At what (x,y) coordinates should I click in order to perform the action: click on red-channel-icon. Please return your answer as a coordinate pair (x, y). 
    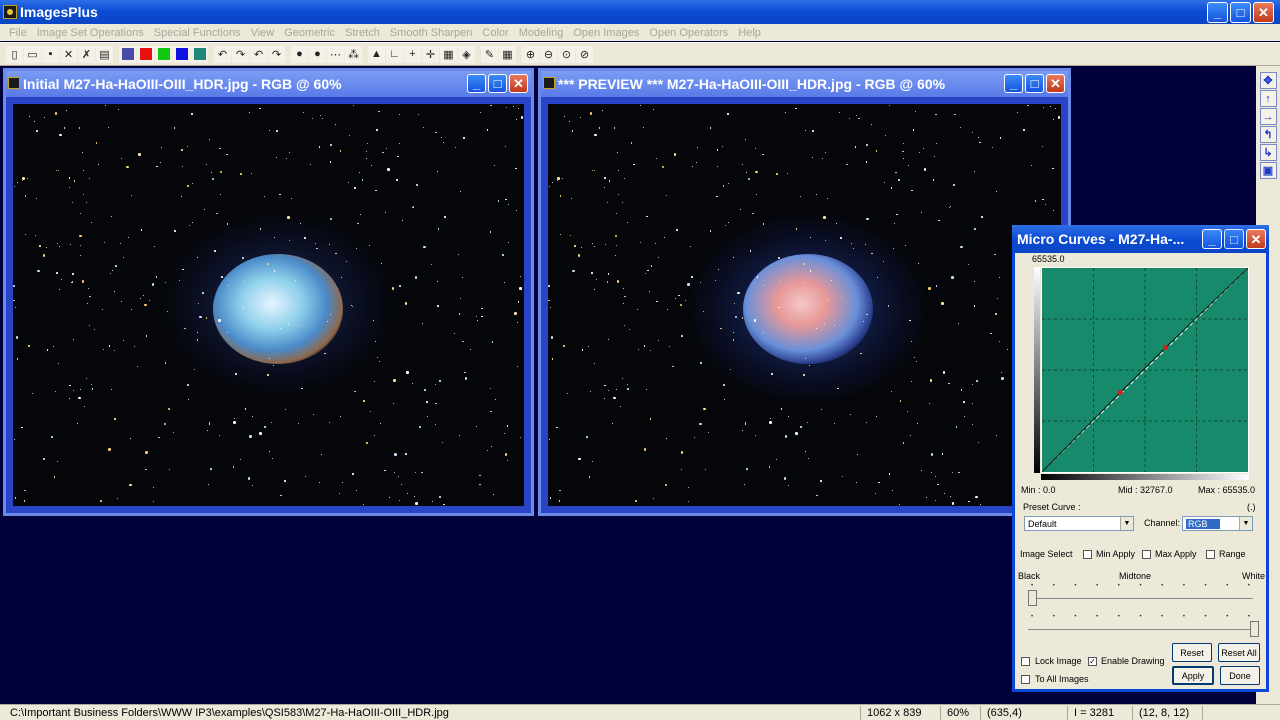
    Looking at the image, I should click on (145, 54).